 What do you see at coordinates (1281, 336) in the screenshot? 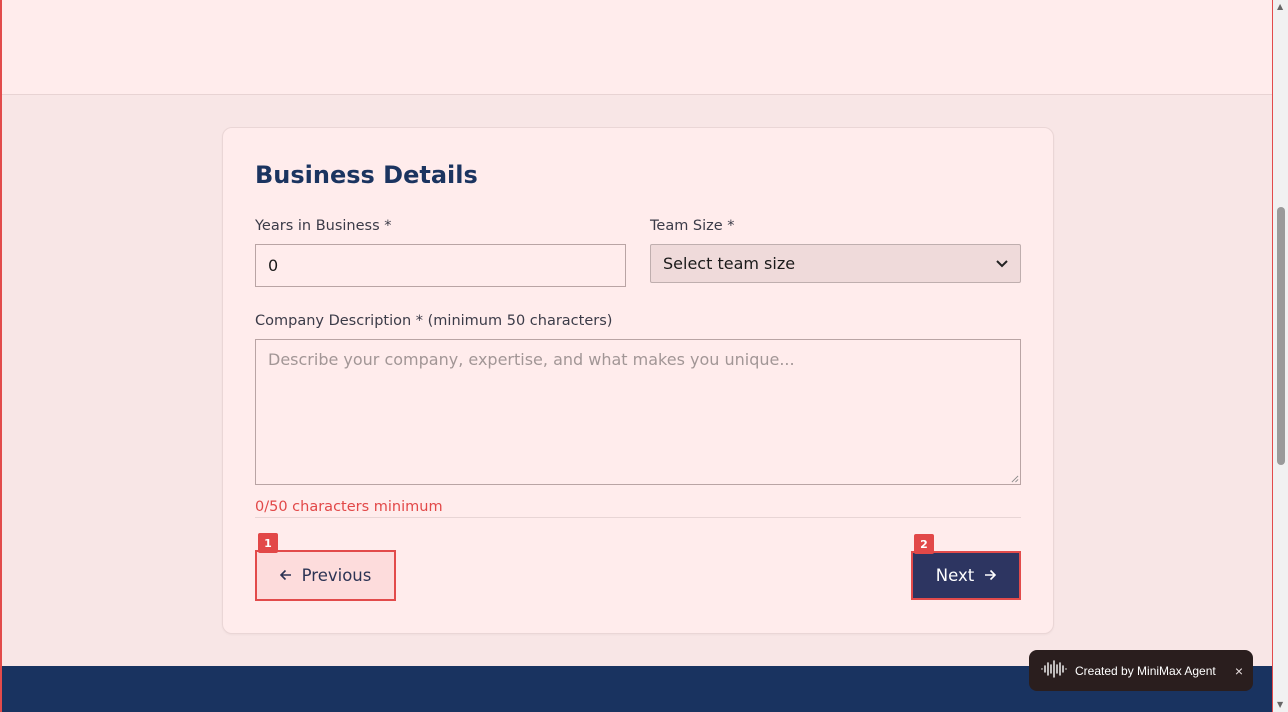
I see `scrollbar-thumb` at bounding box center [1281, 336].